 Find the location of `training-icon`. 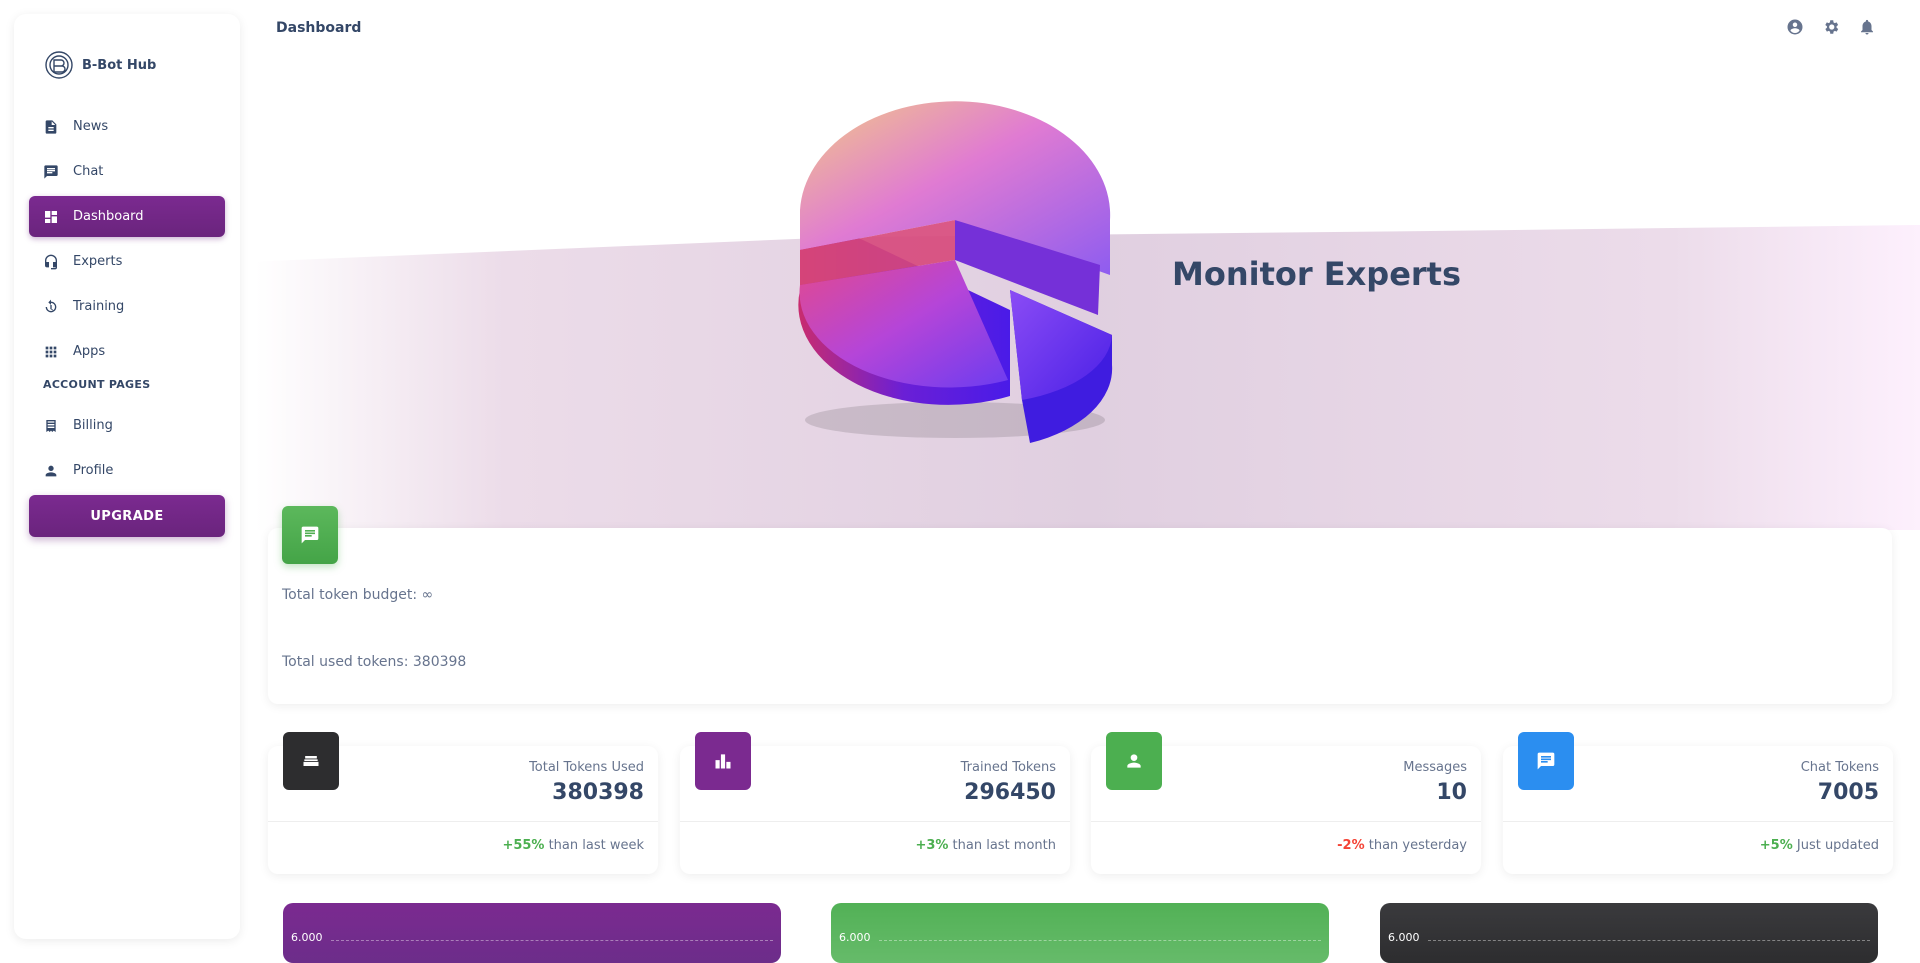

training-icon is located at coordinates (51, 305).